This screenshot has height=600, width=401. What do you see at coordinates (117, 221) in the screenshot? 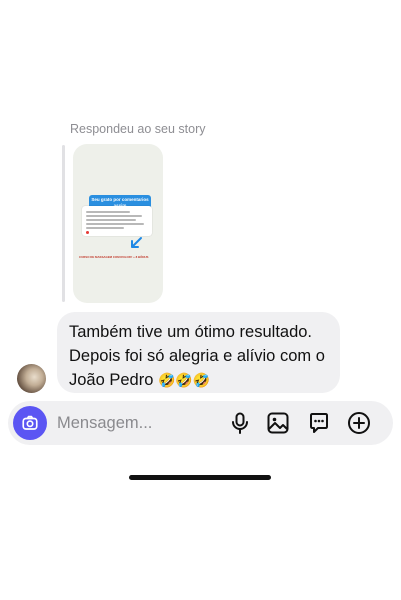
I see `story-thumbnail-card` at bounding box center [117, 221].